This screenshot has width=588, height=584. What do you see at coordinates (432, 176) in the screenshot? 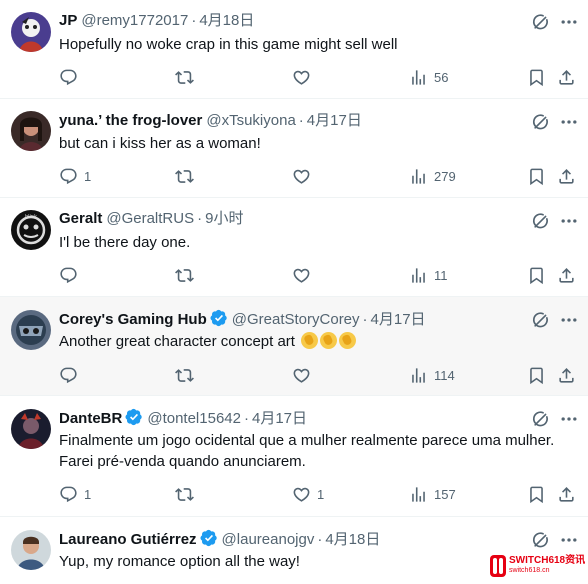
I see `views-button: 279` at bounding box center [432, 176].